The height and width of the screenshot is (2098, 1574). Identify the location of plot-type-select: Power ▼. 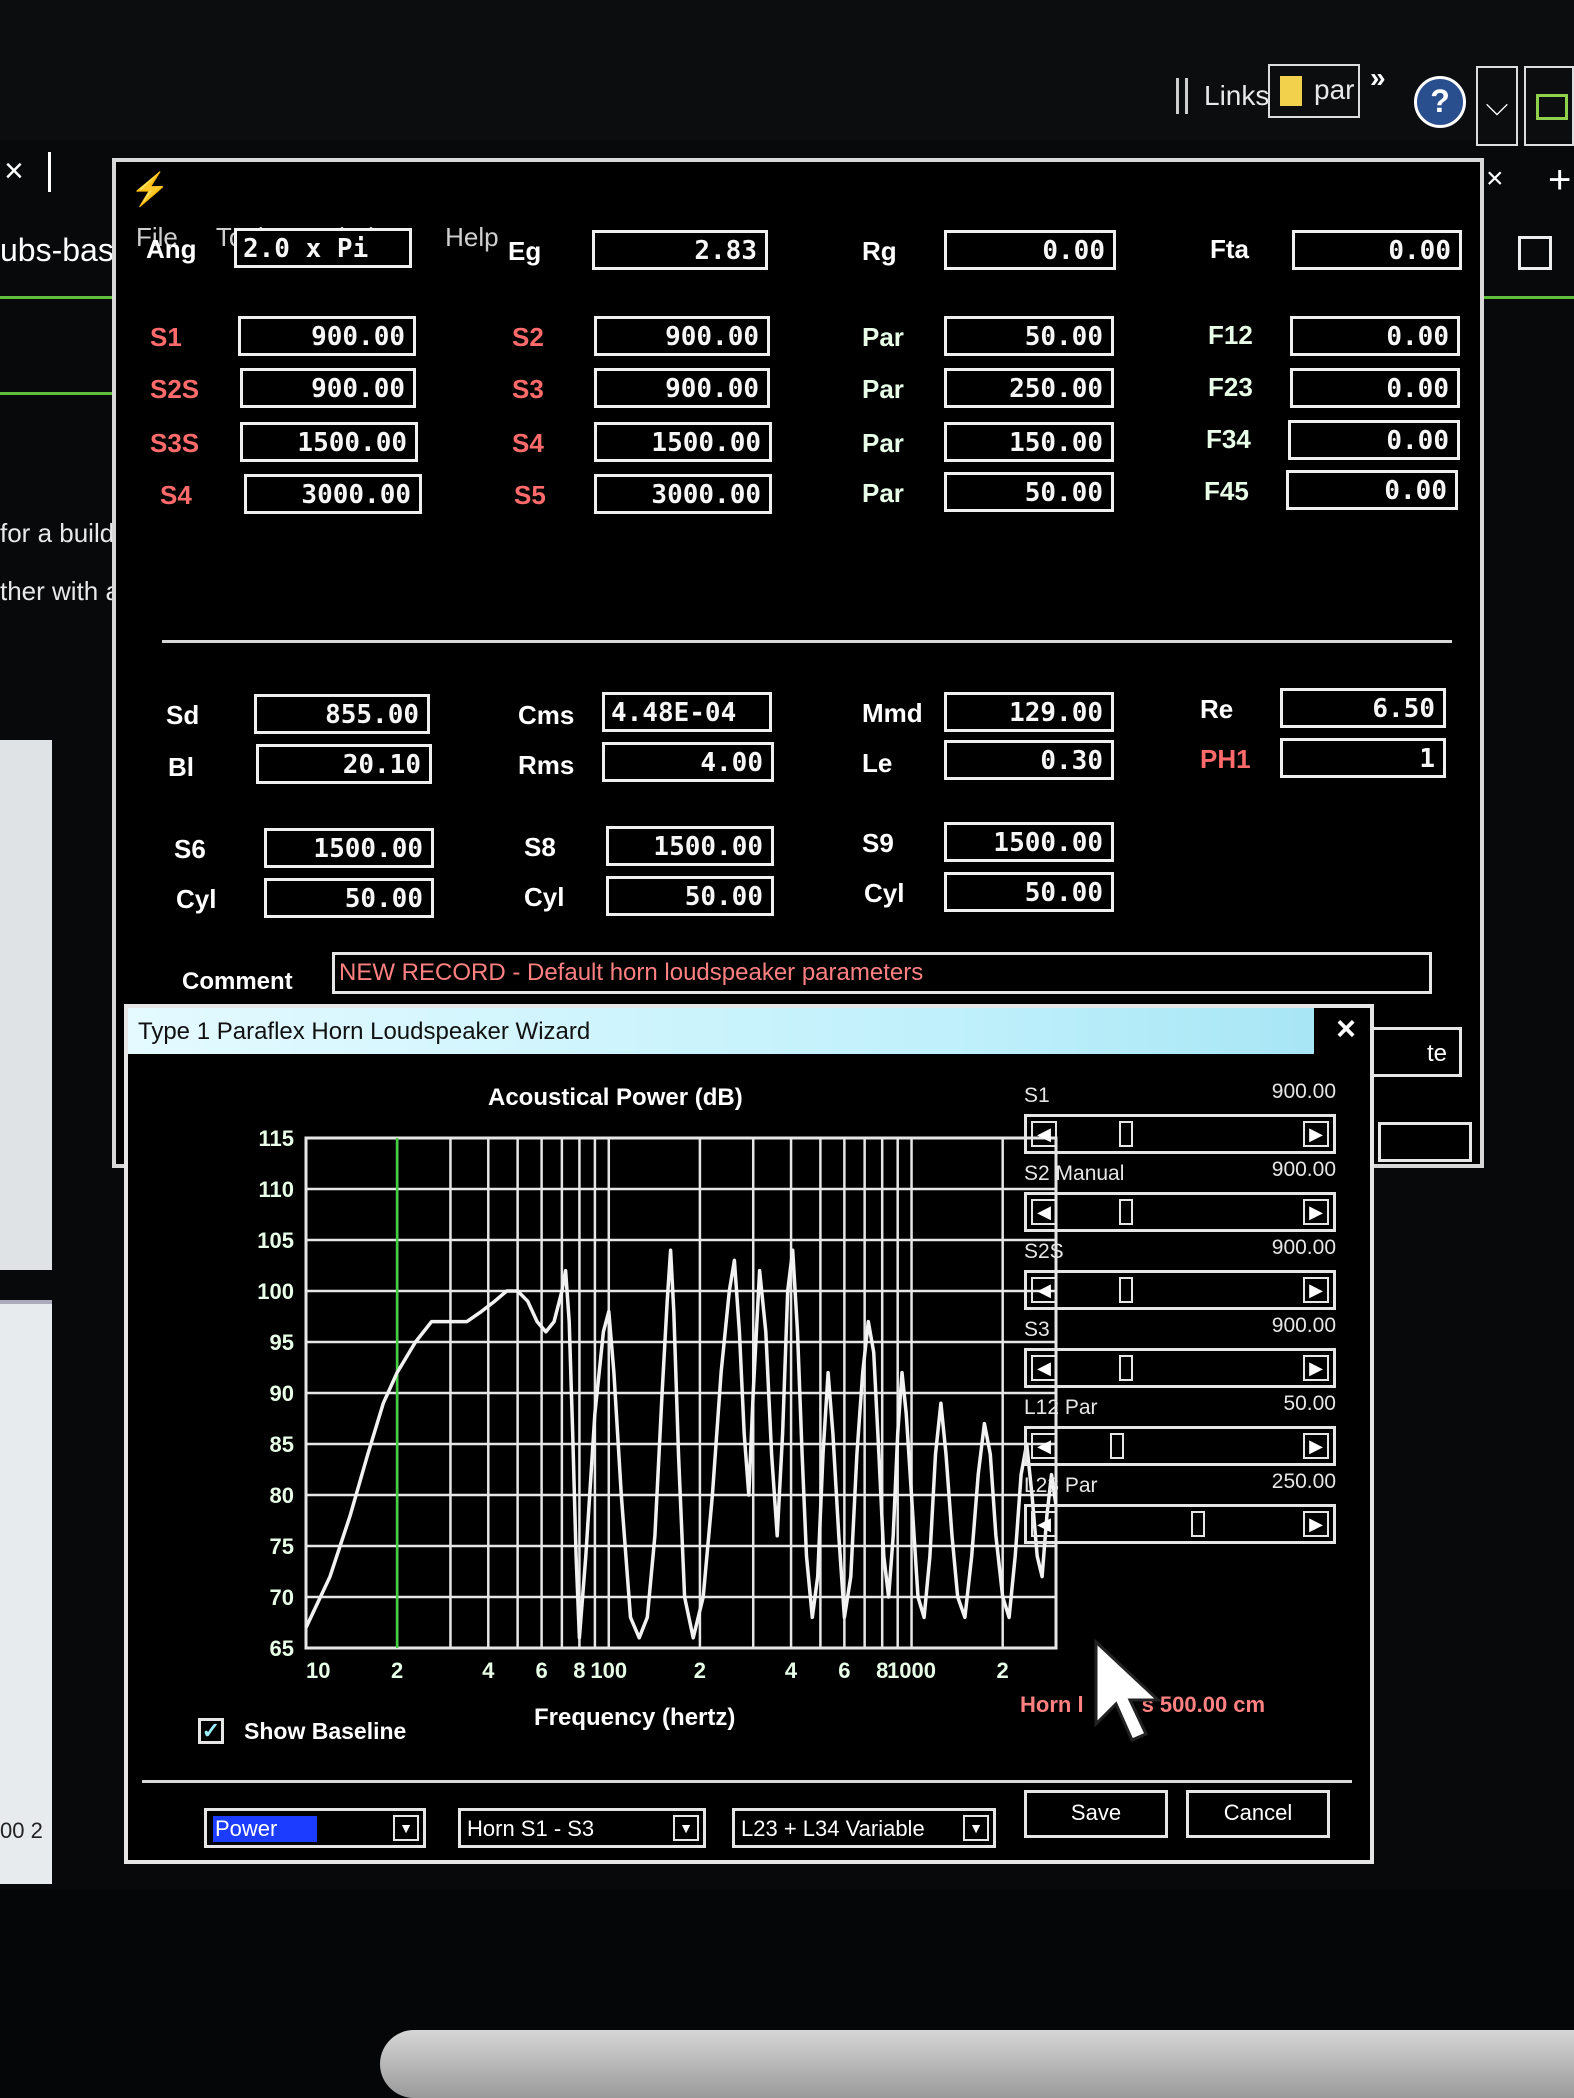
(315, 1828).